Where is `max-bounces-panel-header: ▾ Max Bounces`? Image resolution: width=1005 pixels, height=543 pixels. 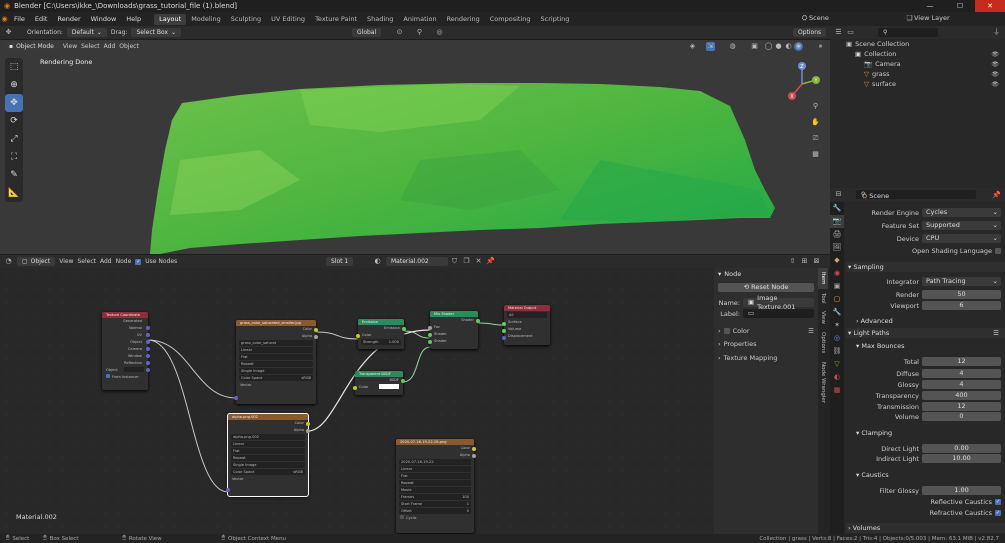
max-bounces-panel-header: ▾ Max Bounces is located at coordinates (929, 346).